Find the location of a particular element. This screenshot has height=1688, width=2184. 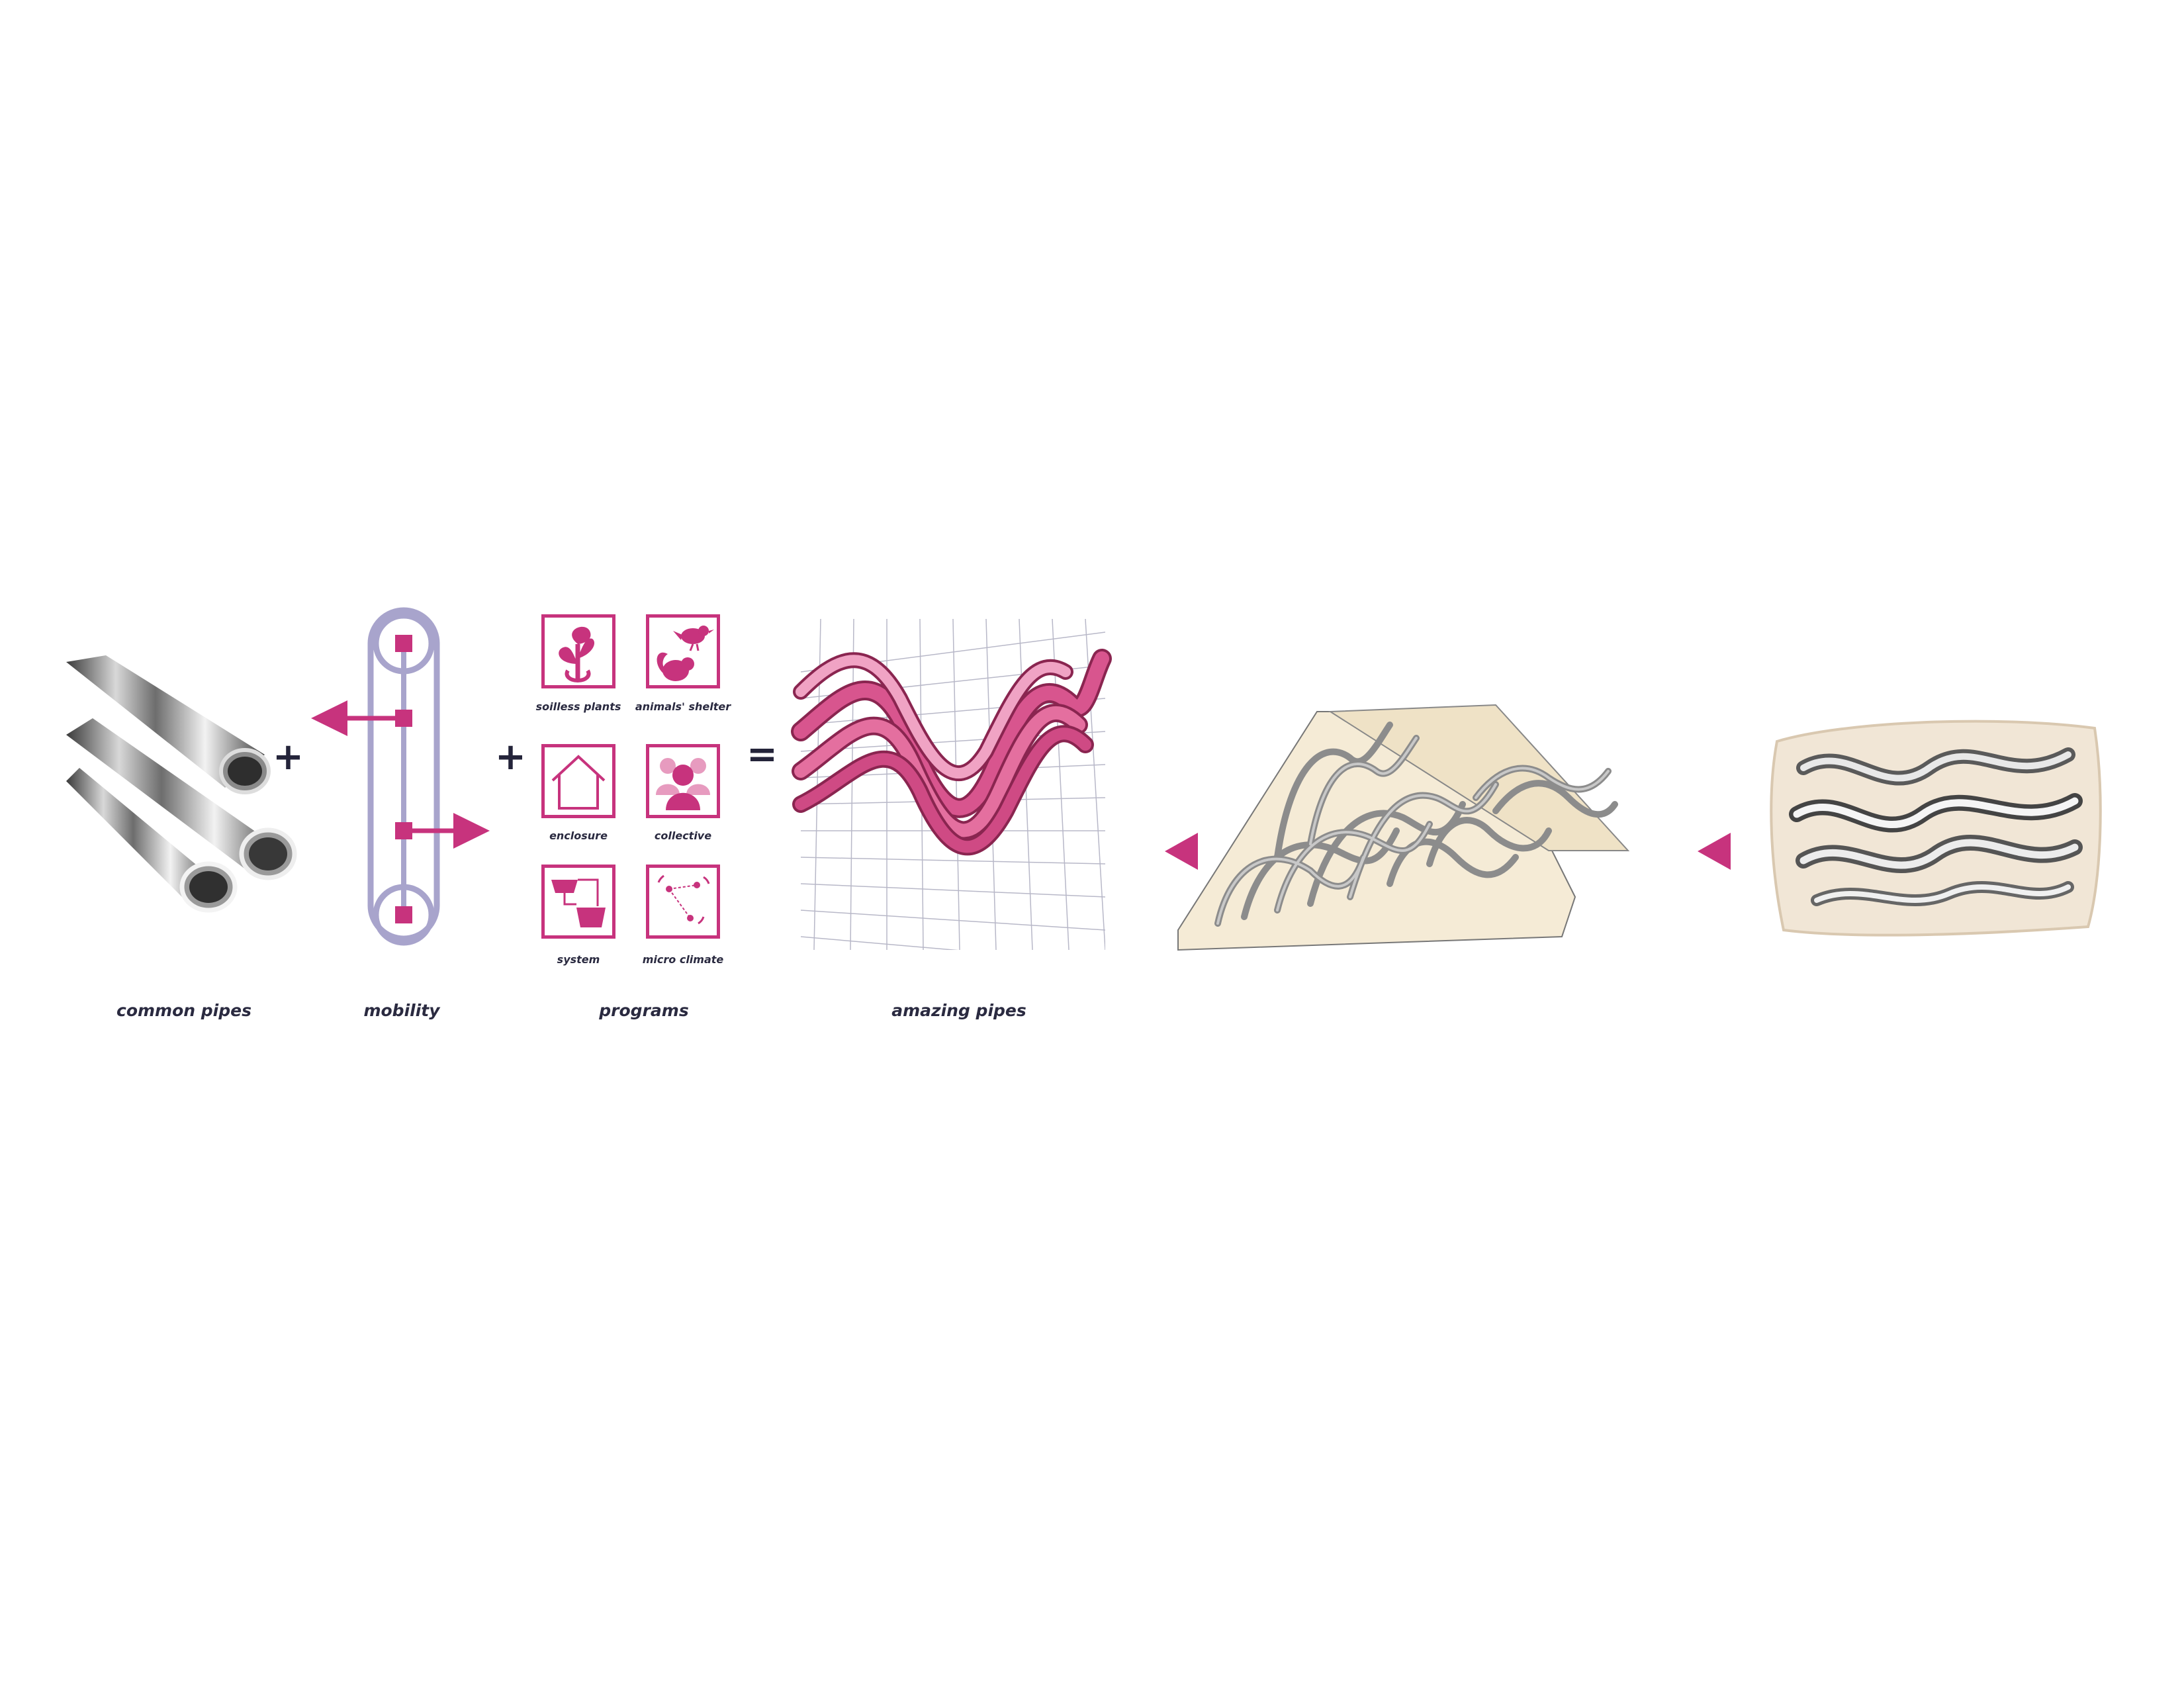

system-icon is located at coordinates (579, 902).